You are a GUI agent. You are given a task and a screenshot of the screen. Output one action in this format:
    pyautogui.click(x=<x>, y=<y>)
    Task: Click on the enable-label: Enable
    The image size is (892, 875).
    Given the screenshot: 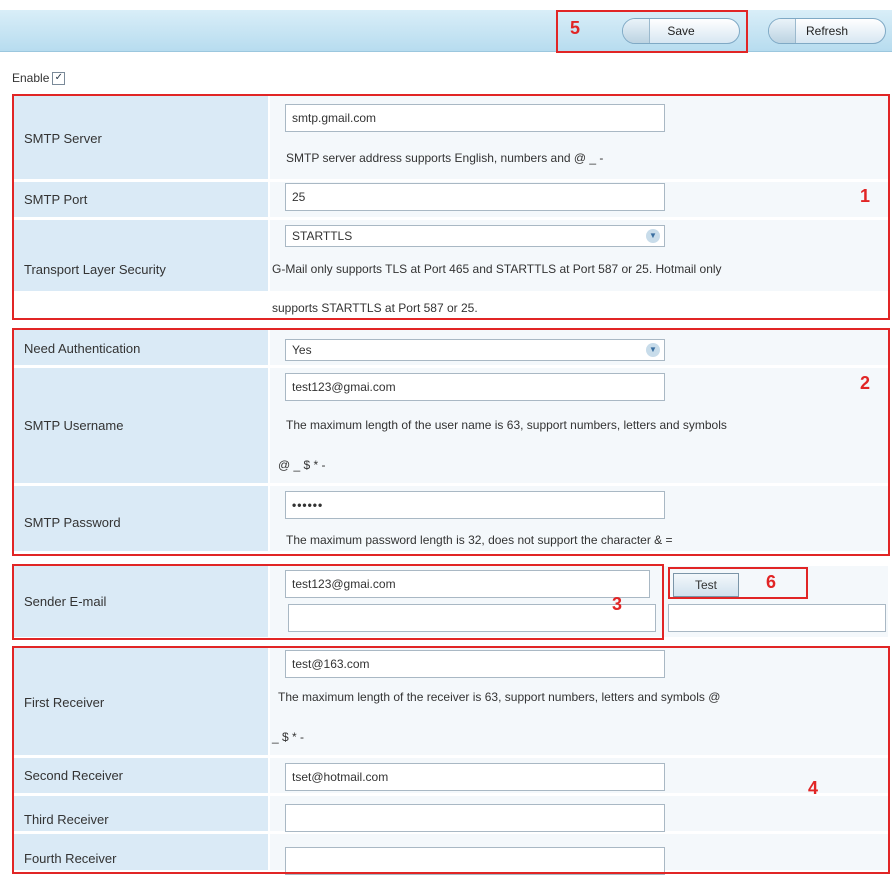 What is the action you would take?
    pyautogui.click(x=31, y=78)
    